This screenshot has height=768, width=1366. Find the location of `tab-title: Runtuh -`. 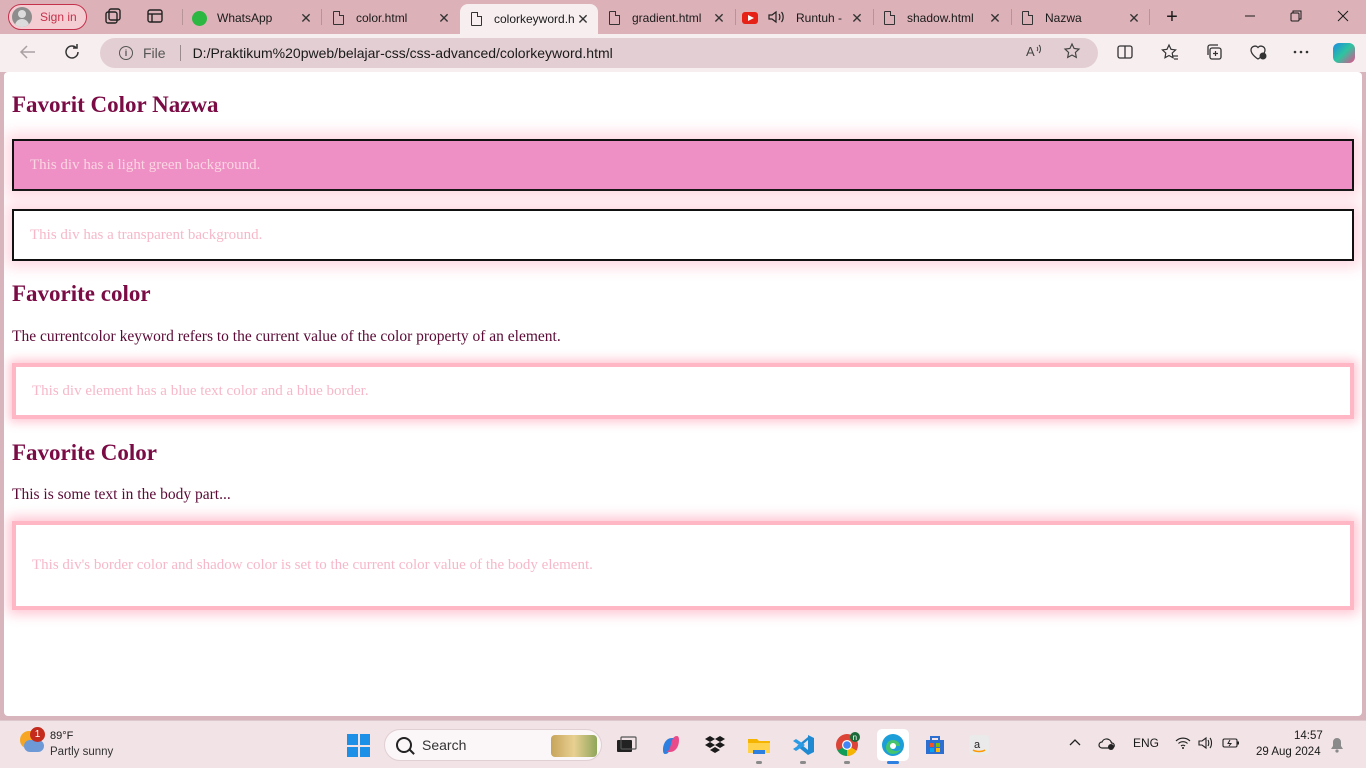

tab-title: Runtuh - is located at coordinates (819, 18).